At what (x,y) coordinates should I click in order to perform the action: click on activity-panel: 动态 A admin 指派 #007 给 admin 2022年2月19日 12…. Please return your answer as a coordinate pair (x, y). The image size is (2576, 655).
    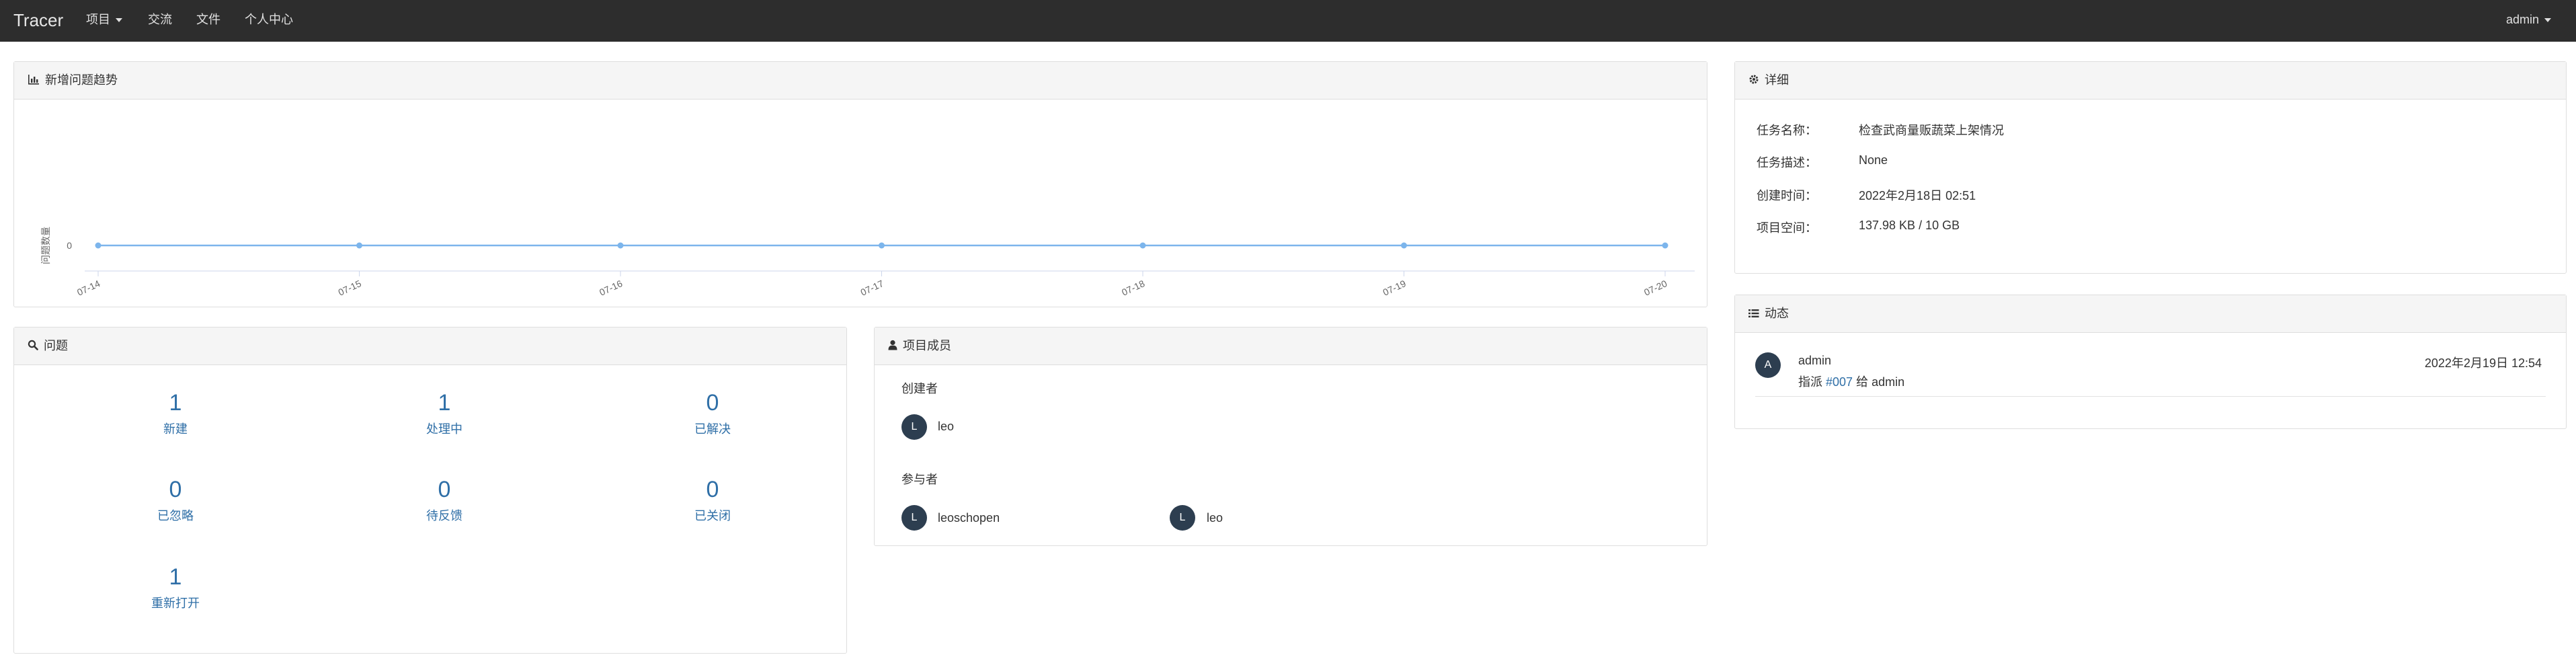
    Looking at the image, I should click on (2150, 362).